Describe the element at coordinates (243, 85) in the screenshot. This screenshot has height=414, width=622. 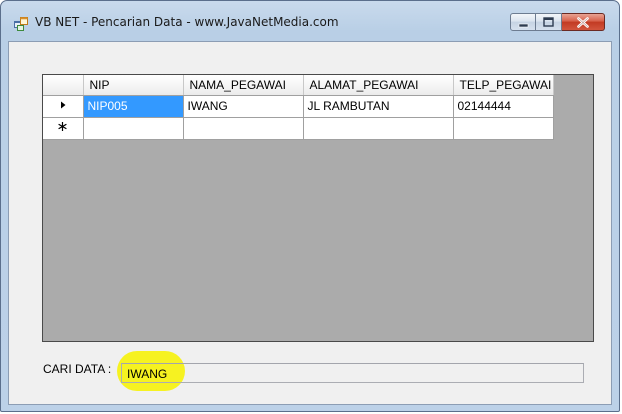
I see `column-header-nama-pegawai: NAMA_PEGAWAI` at that location.